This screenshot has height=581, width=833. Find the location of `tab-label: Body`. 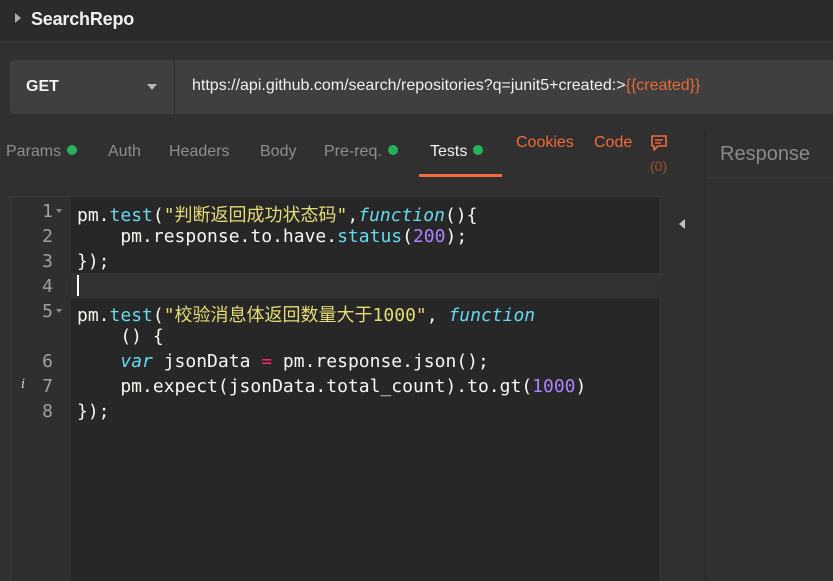

tab-label: Body is located at coordinates (278, 151).